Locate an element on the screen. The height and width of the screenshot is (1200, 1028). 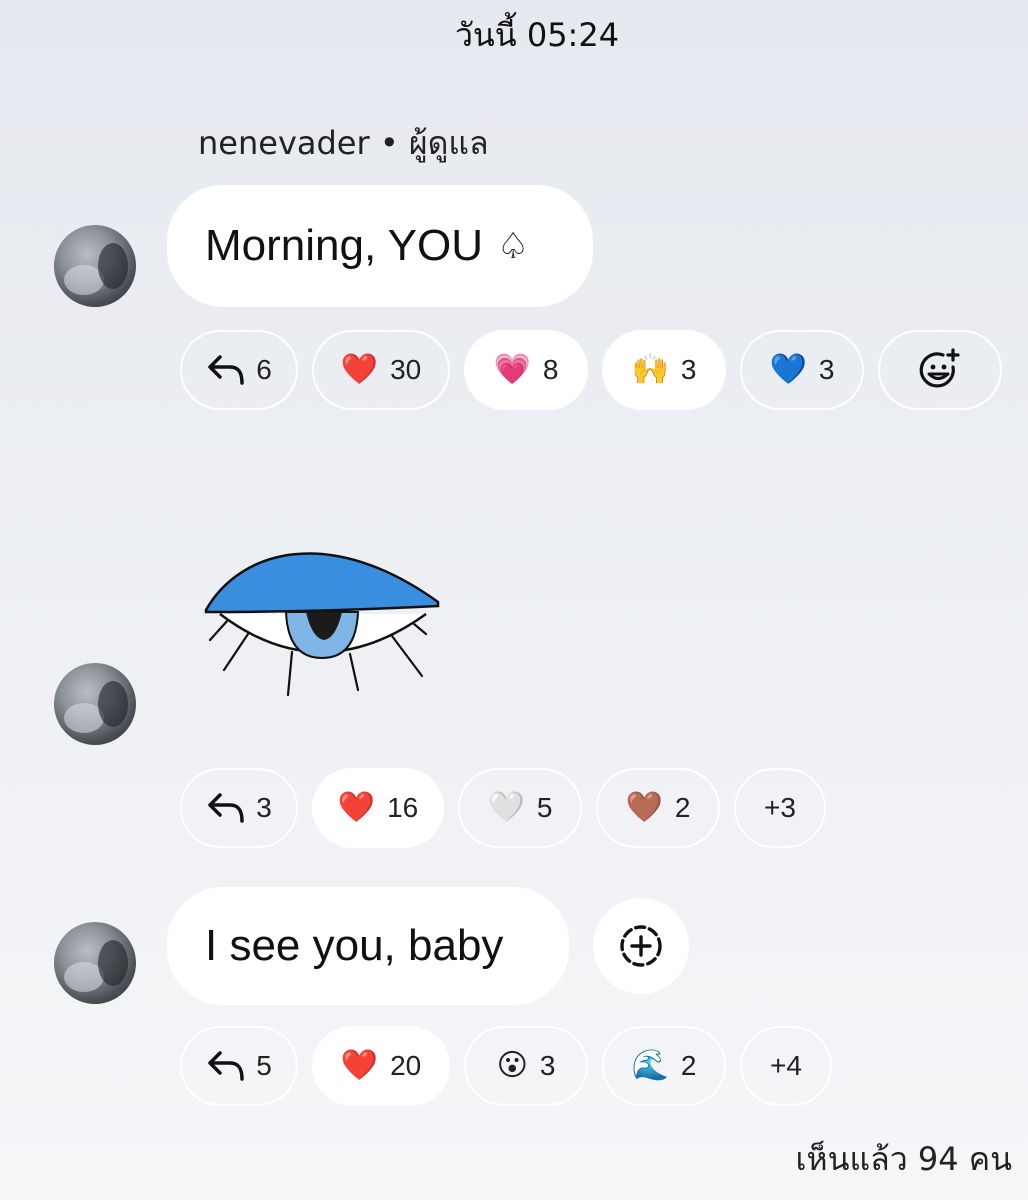
more-reactions-count: +3 is located at coordinates (780, 807).